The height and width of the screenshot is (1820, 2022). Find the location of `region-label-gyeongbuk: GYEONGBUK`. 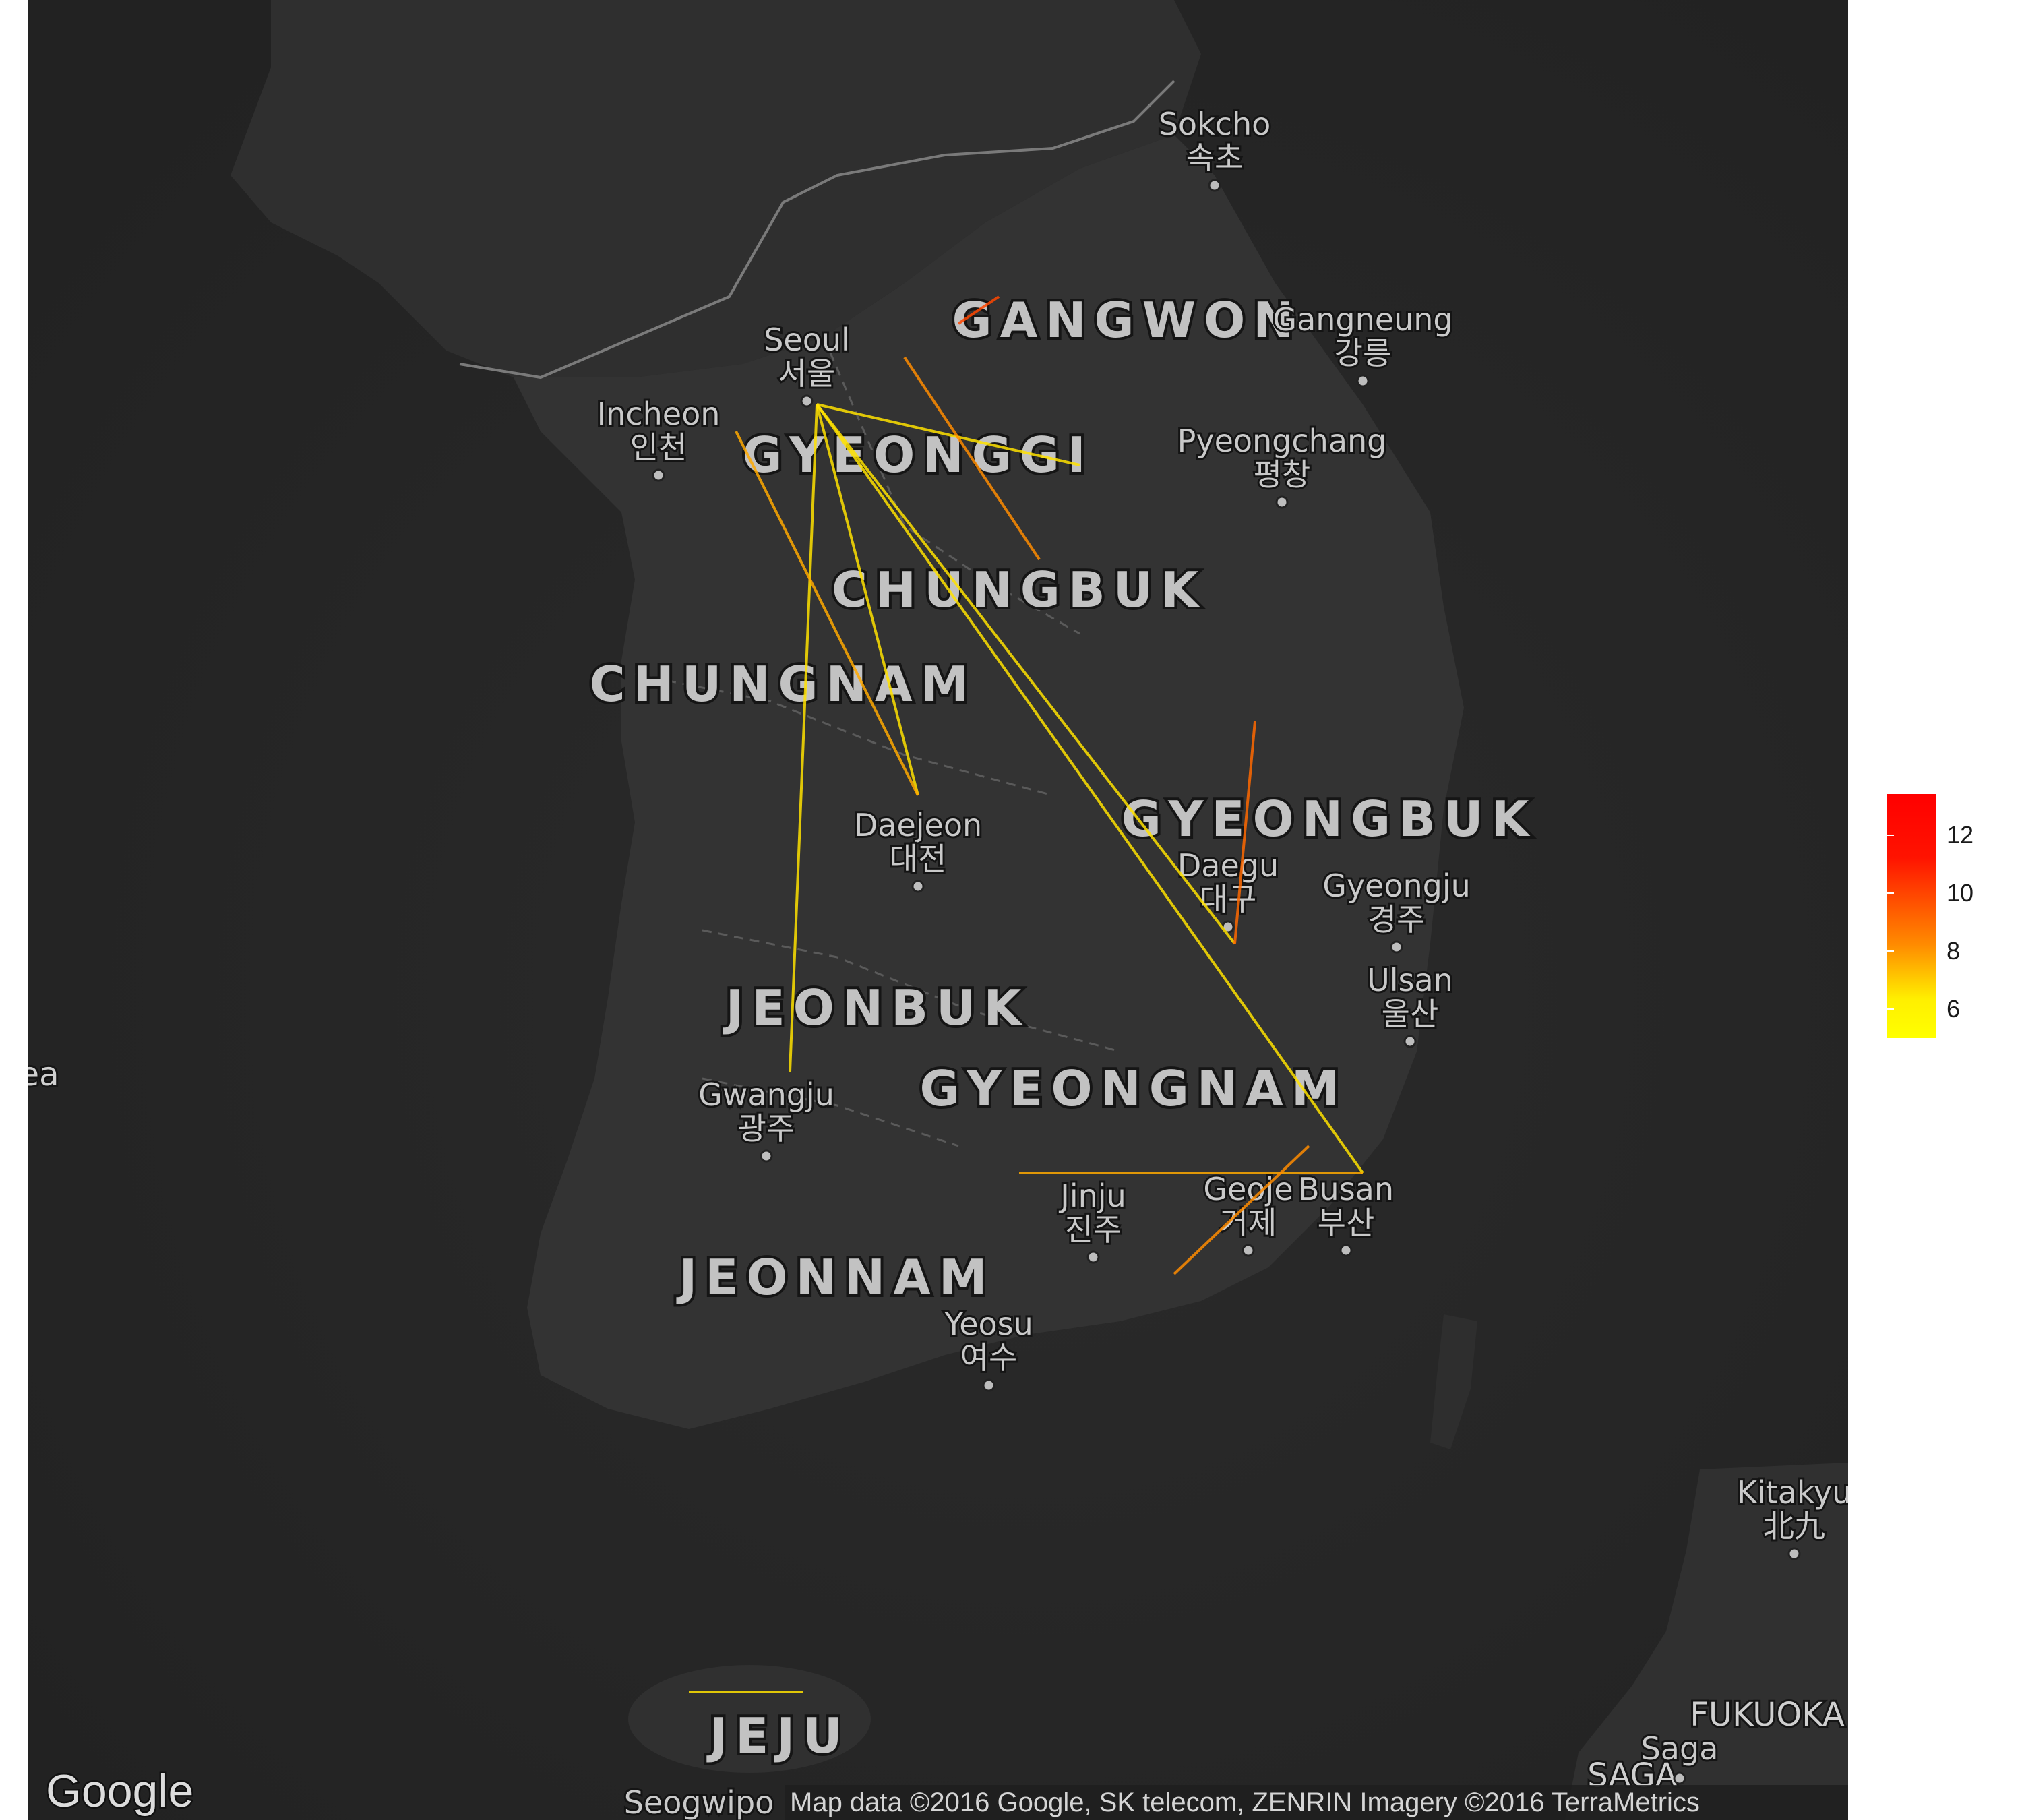

region-label-gyeongbuk: GYEONGBUK is located at coordinates (1329, 819).